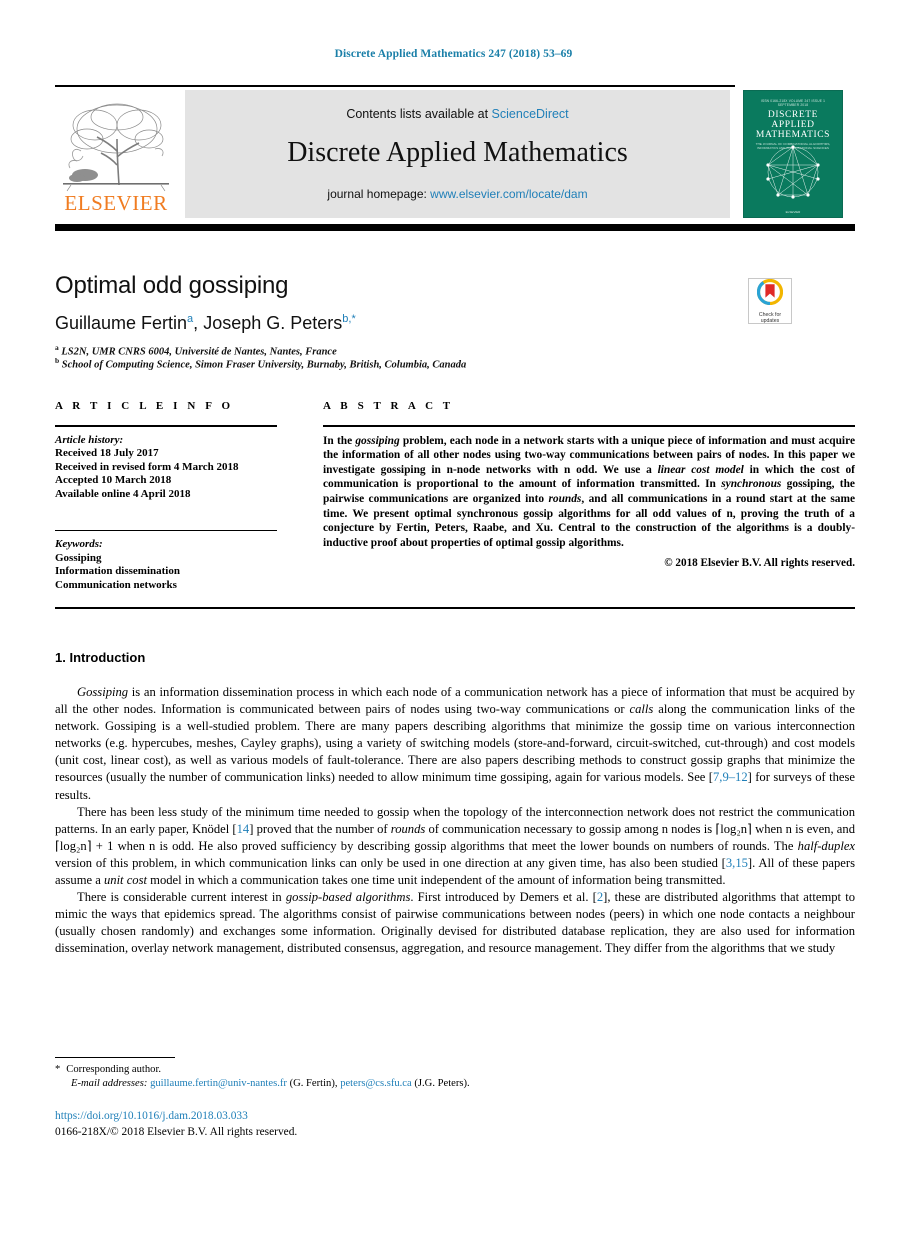  I want to click on journal-title: Discrete Applied Mathematics, so click(457, 152).